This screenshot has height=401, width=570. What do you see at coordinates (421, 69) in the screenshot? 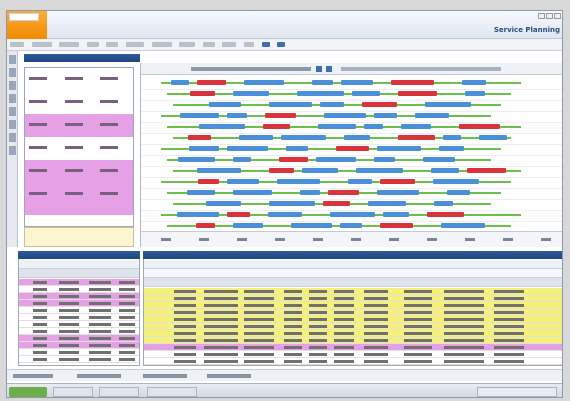
I see `toolbar-controls` at bounding box center [421, 69].